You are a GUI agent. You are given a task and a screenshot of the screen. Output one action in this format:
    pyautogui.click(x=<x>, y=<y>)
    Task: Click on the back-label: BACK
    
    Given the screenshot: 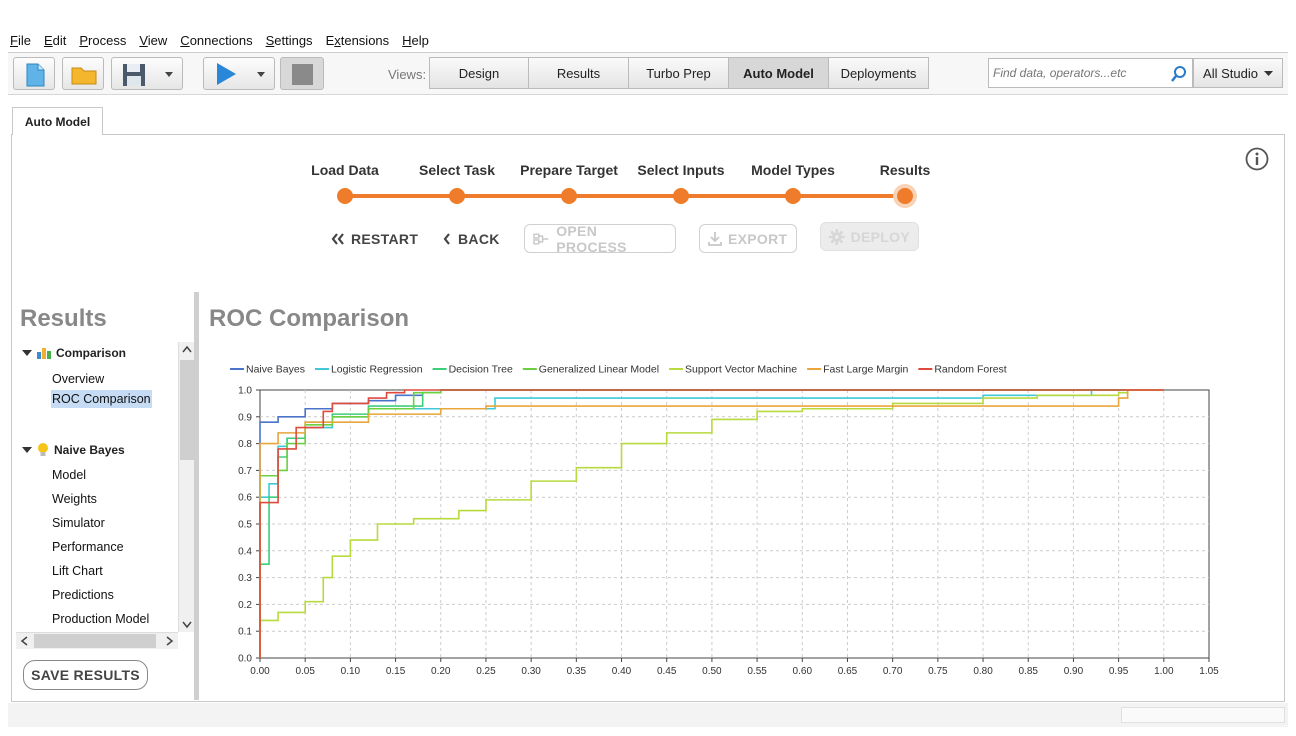 What is the action you would take?
    pyautogui.click(x=479, y=238)
    